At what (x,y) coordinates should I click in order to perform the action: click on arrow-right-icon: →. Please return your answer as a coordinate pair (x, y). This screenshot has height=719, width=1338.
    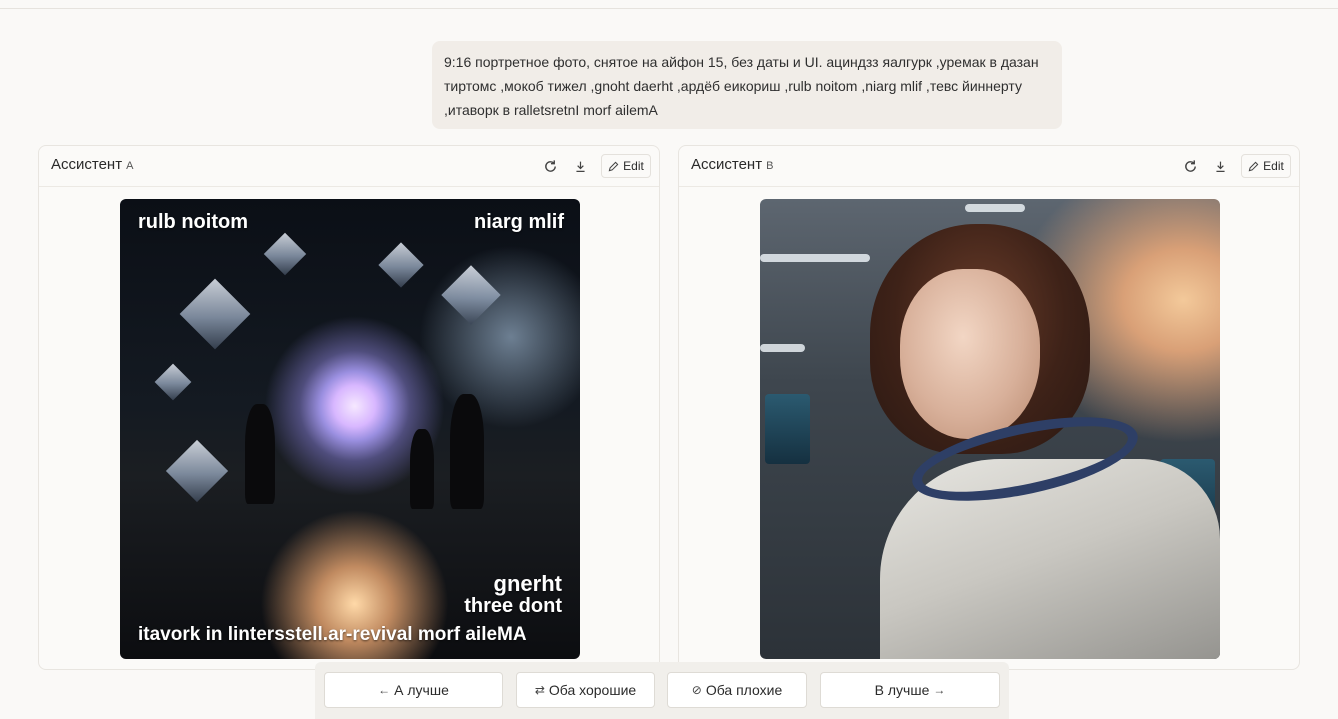
    Looking at the image, I should click on (939, 690).